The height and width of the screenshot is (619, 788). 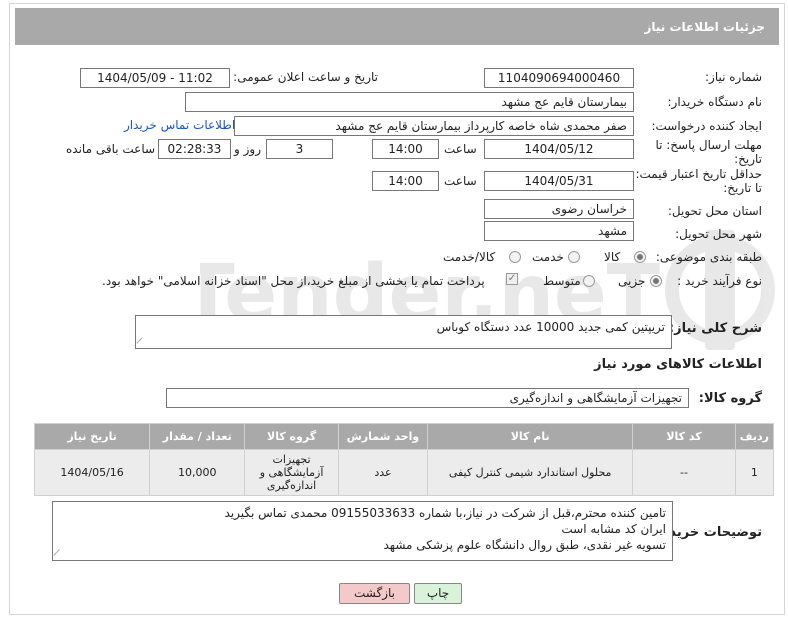 What do you see at coordinates (698, 174) in the screenshot?
I see `price-validity-label-1: حداقل تاریخ اعتبار قیمت:` at bounding box center [698, 174].